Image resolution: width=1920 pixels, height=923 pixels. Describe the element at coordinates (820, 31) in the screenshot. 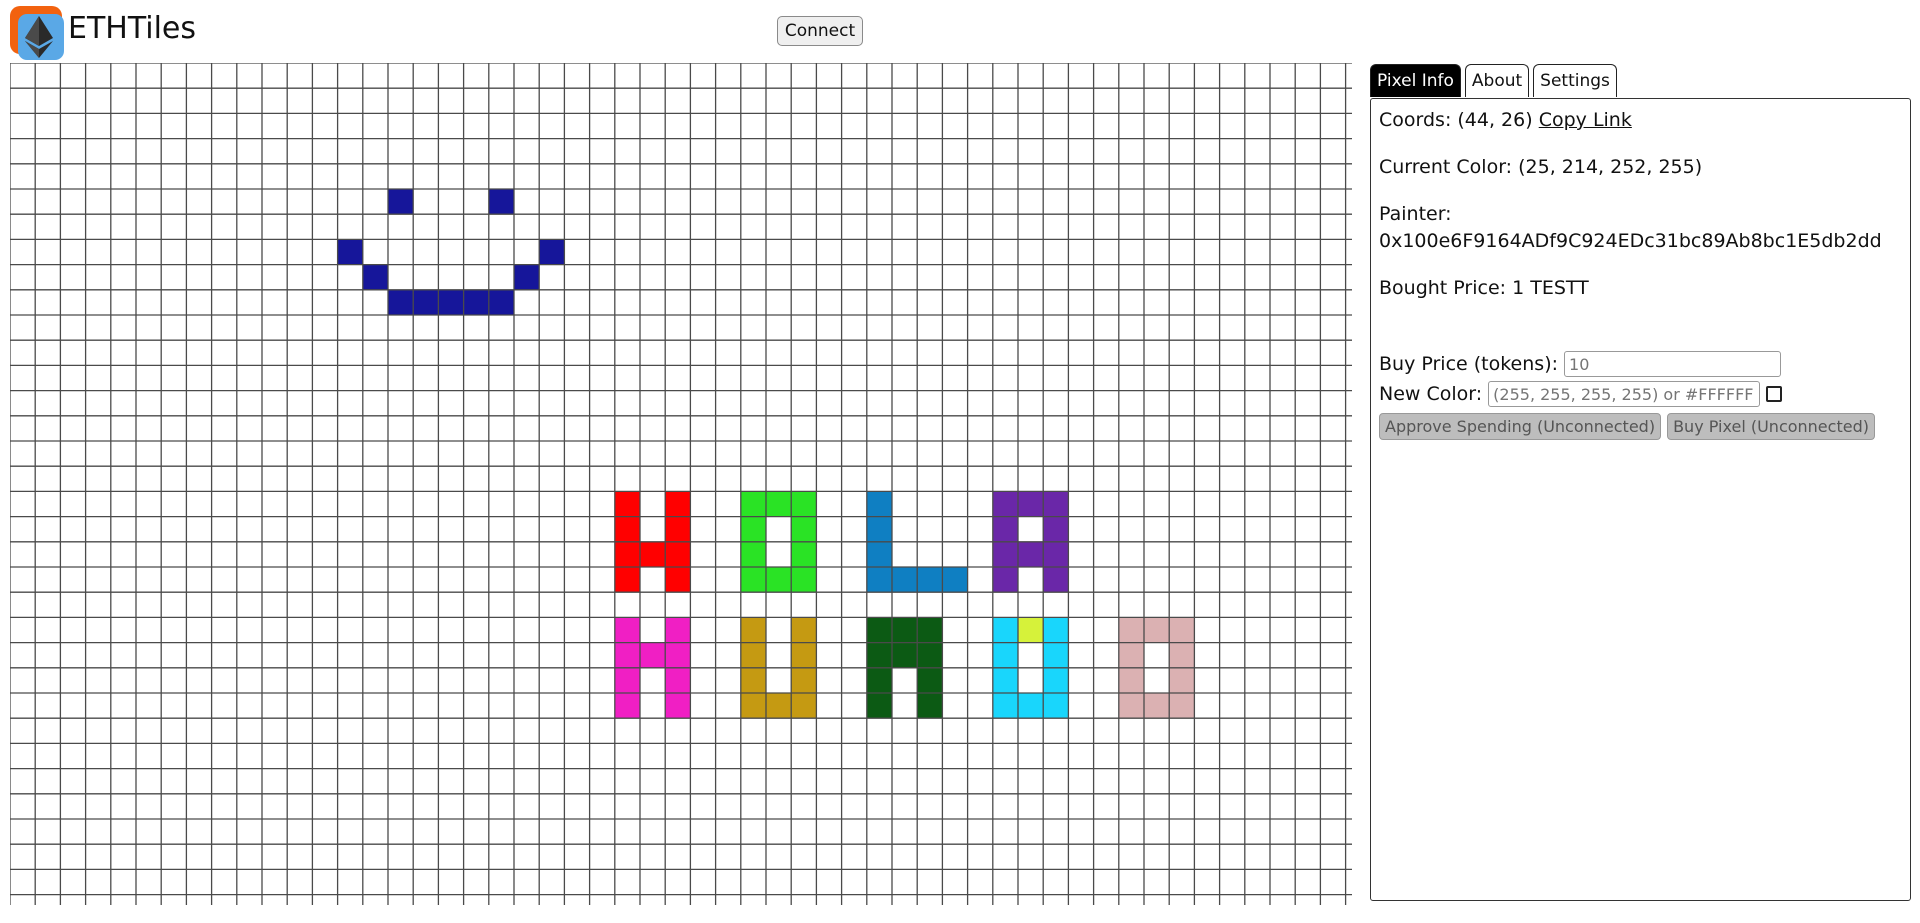

I see `connect-button: Connect` at that location.